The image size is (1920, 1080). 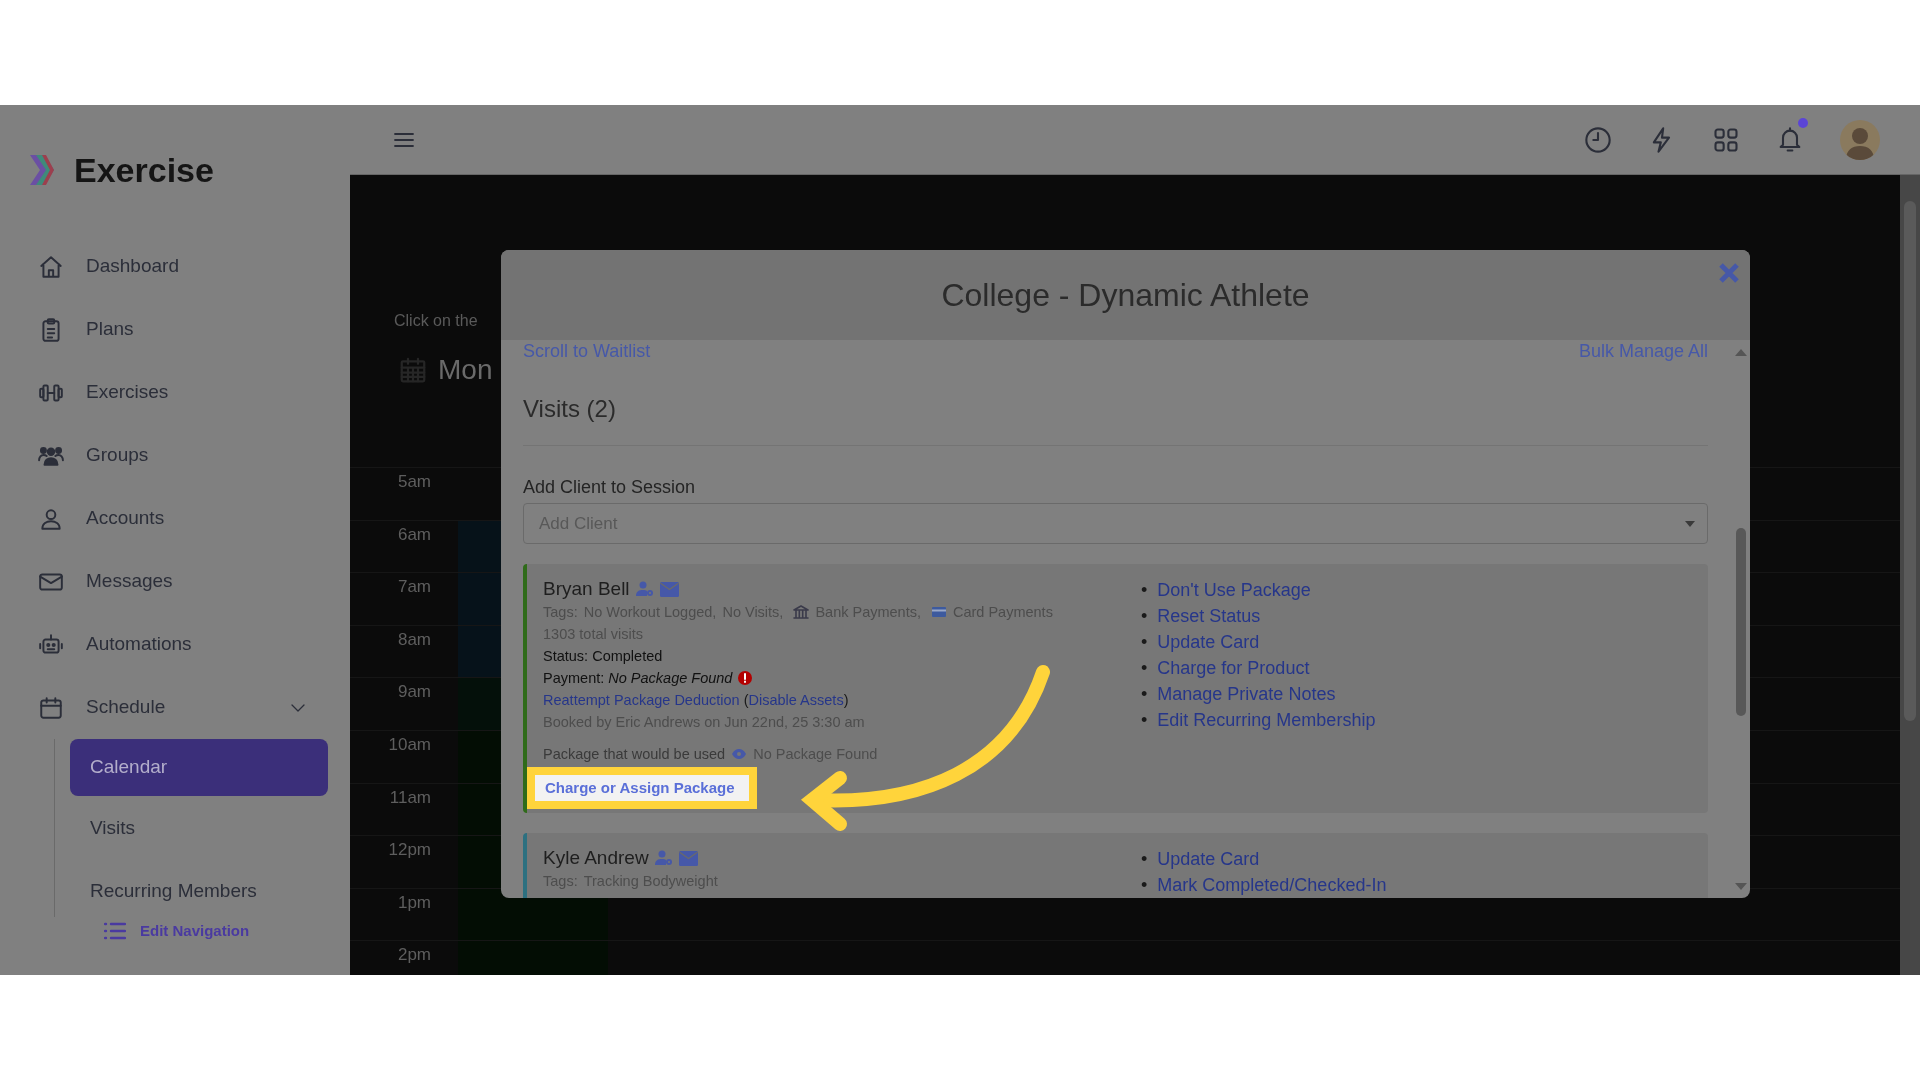 What do you see at coordinates (1729, 272) in the screenshot?
I see `close-icon` at bounding box center [1729, 272].